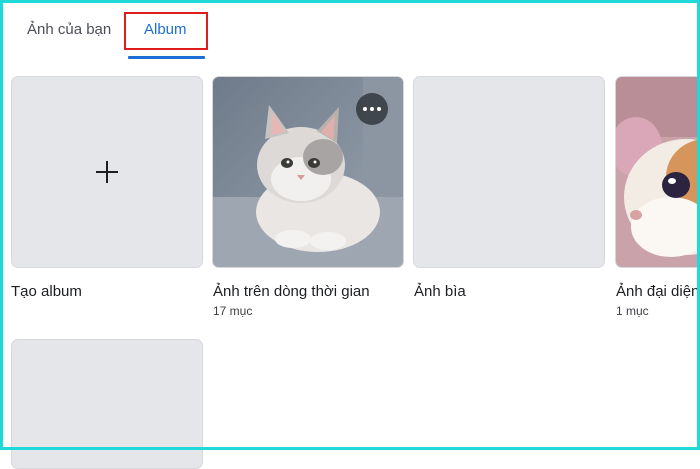  What do you see at coordinates (308, 172) in the screenshot?
I see `album-tile-timeline-photos` at bounding box center [308, 172].